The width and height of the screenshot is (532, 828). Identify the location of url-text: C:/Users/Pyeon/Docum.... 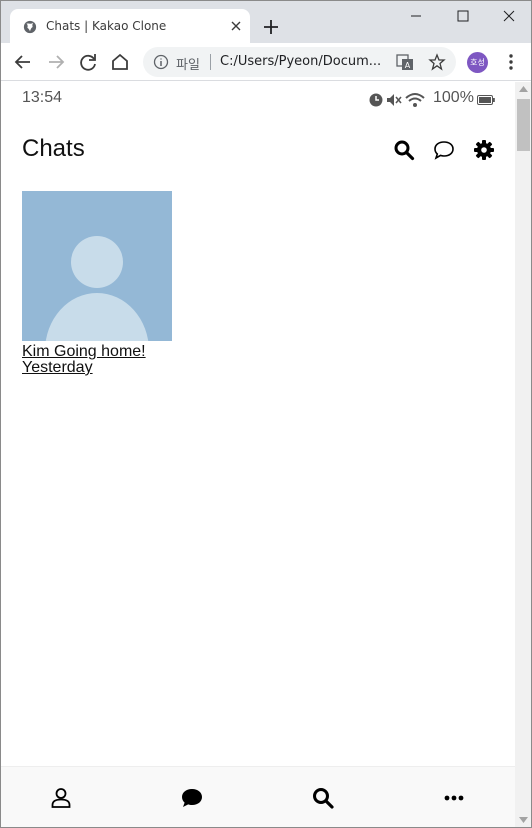
(305, 61).